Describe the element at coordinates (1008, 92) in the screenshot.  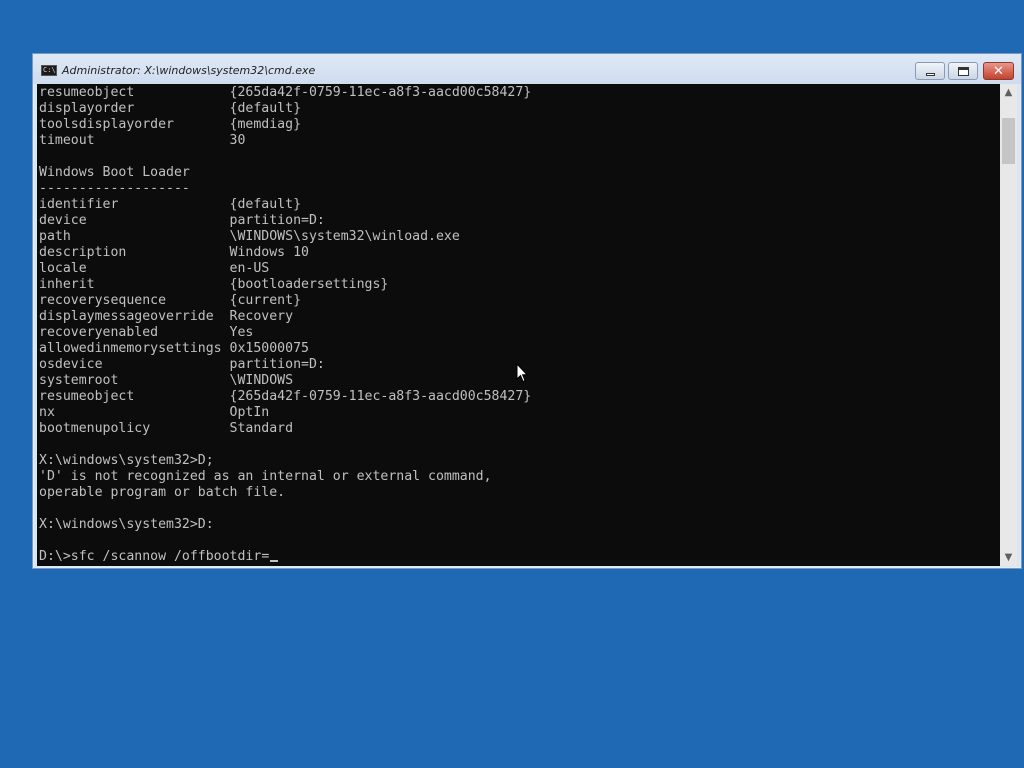
I see `scroll-up-icon: ▲` at that location.